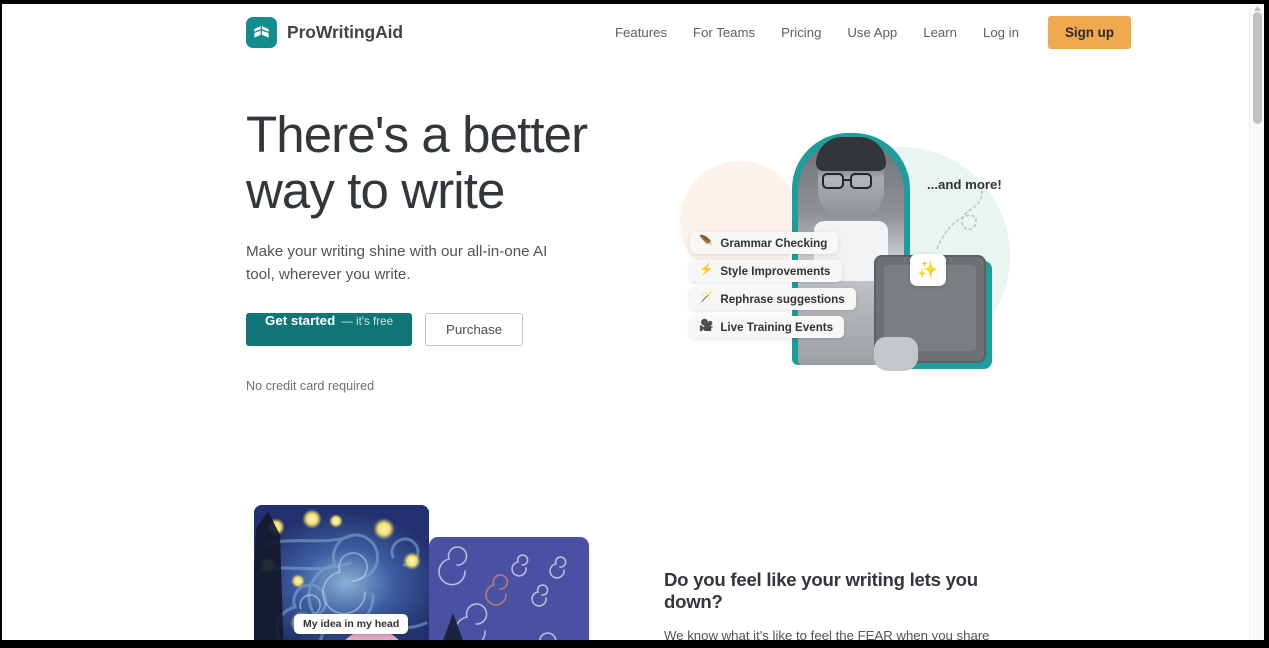  Describe the element at coordinates (261, 32) in the screenshot. I see `book-layers-icon` at that location.